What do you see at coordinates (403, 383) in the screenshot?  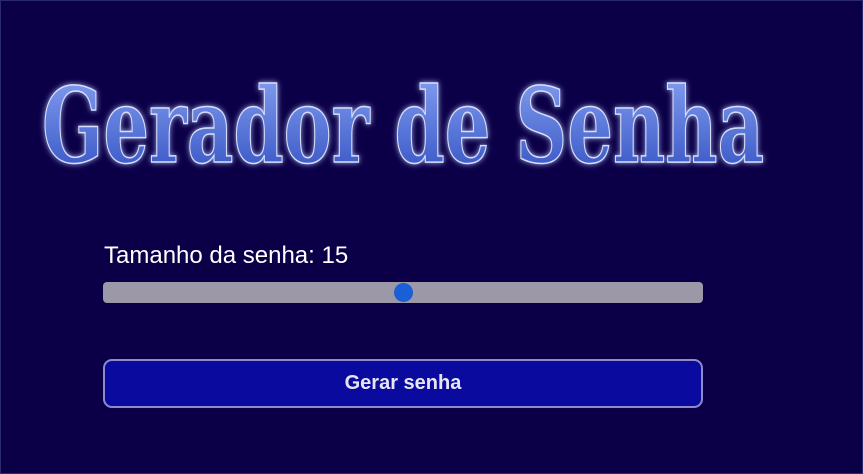 I see `generate-password-button: Gerar senha` at bounding box center [403, 383].